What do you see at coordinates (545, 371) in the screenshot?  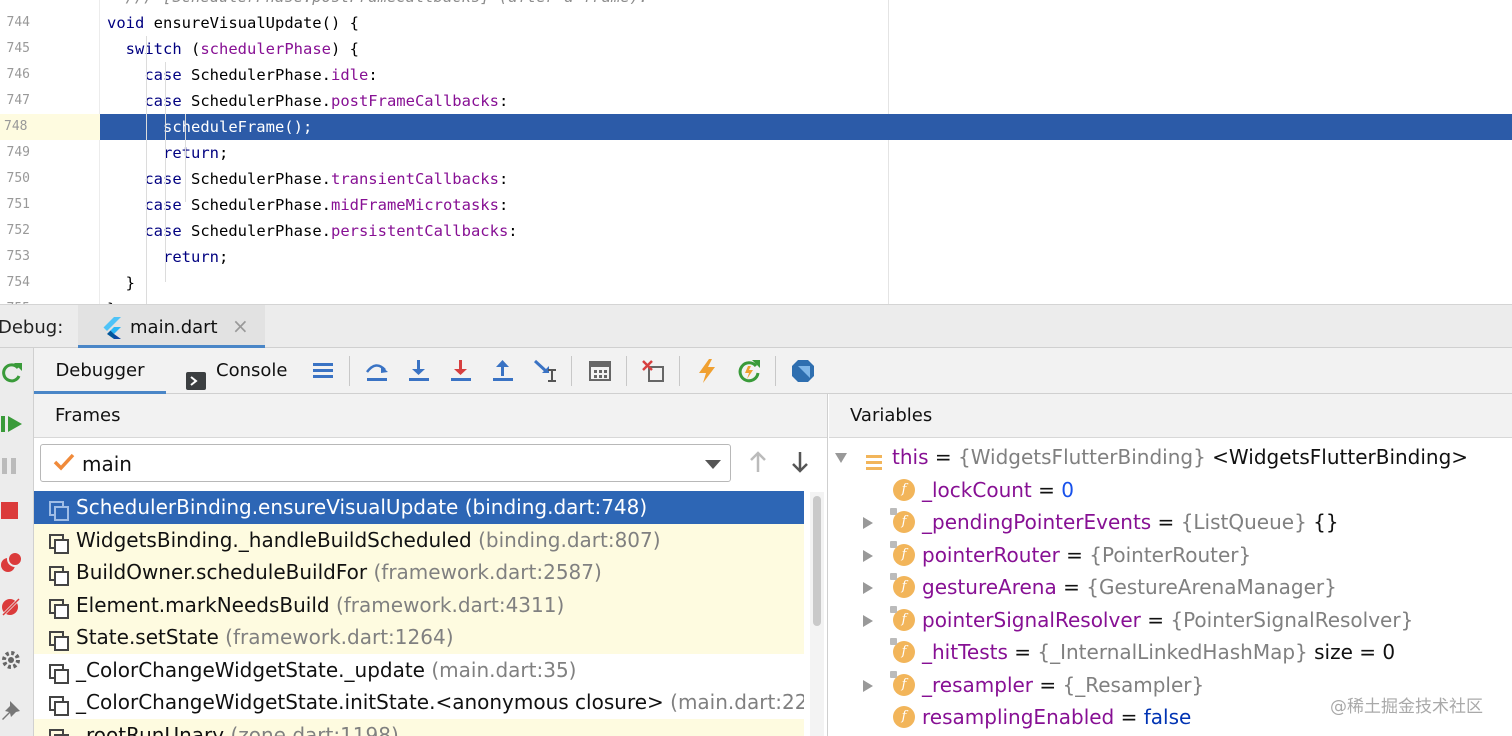 I see `run-to-cursor-icon` at bounding box center [545, 371].